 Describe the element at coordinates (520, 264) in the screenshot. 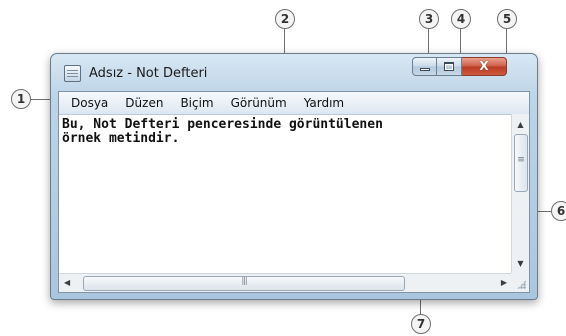

I see `scroll-down-arrow-icon: ▼` at that location.